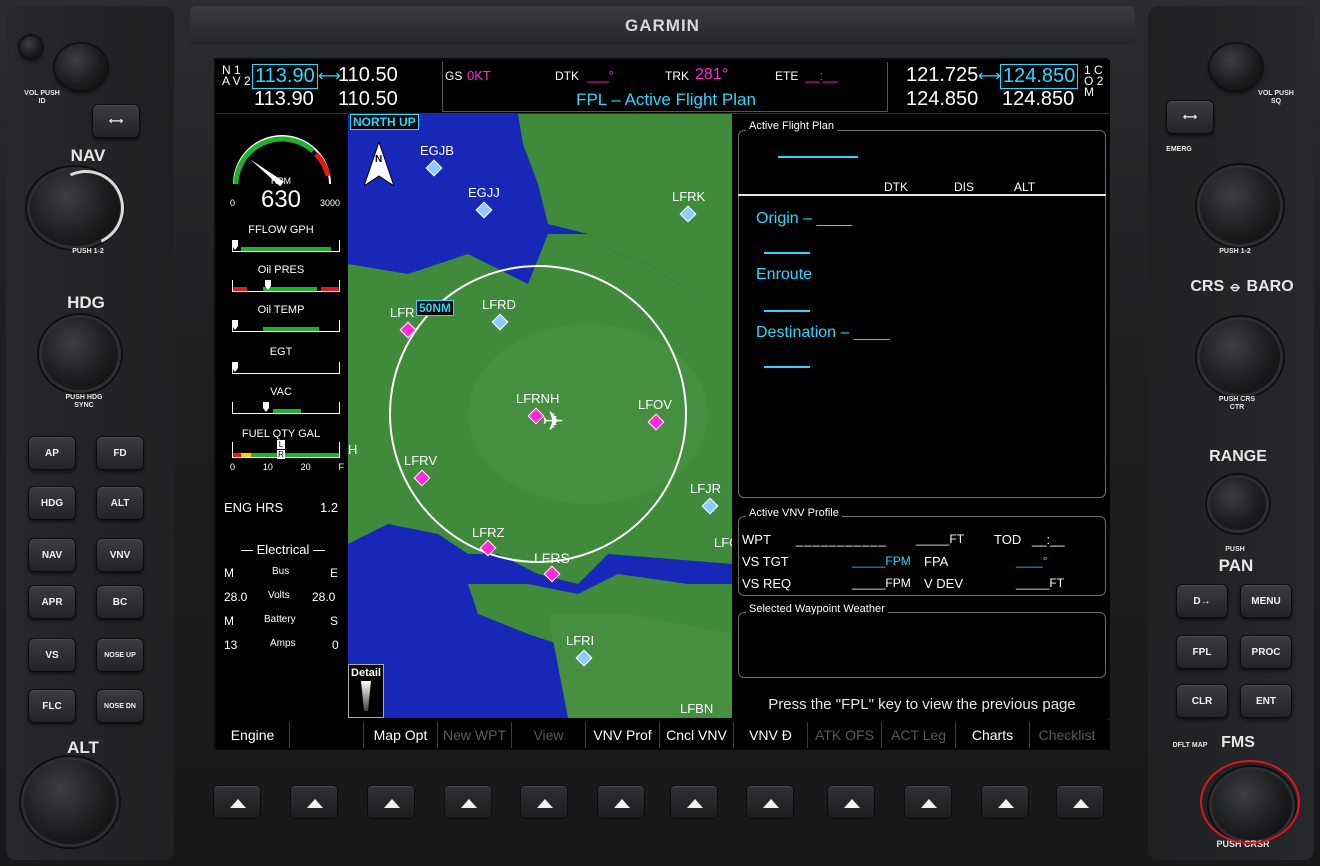 The width and height of the screenshot is (1320, 866). What do you see at coordinates (1235, 286) in the screenshot?
I see `crs-baro-icon: ⦵` at bounding box center [1235, 286].